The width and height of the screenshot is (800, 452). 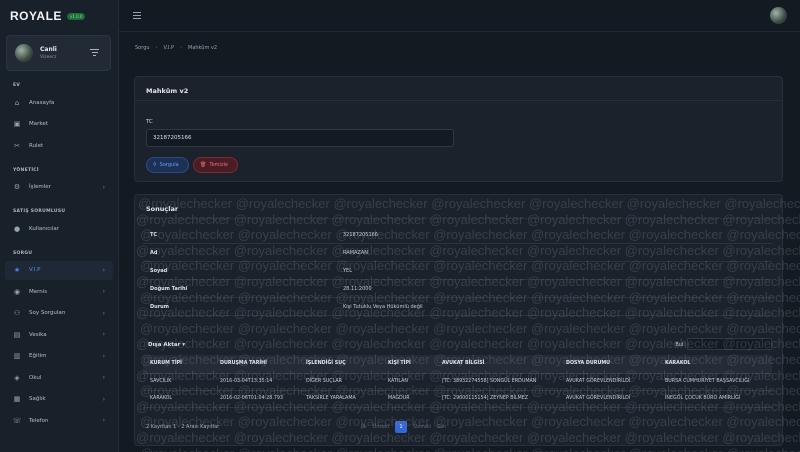 What do you see at coordinates (26, 170) in the screenshot?
I see `sidebar-section-title: YÖNETİCİ` at bounding box center [26, 170].